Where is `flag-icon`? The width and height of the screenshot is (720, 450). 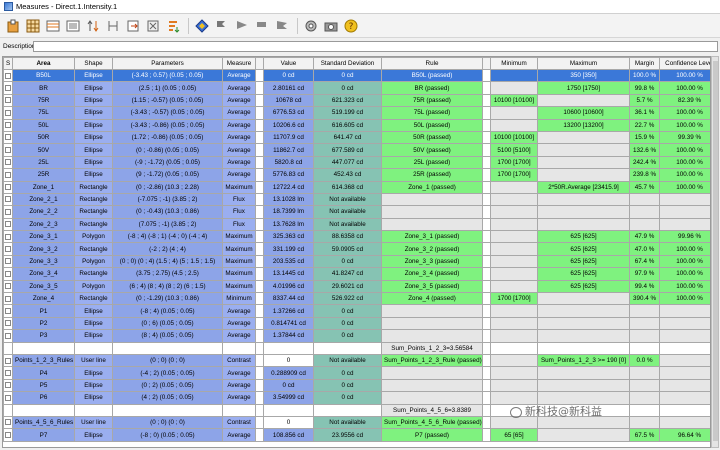 flag-icon is located at coordinates (222, 26).